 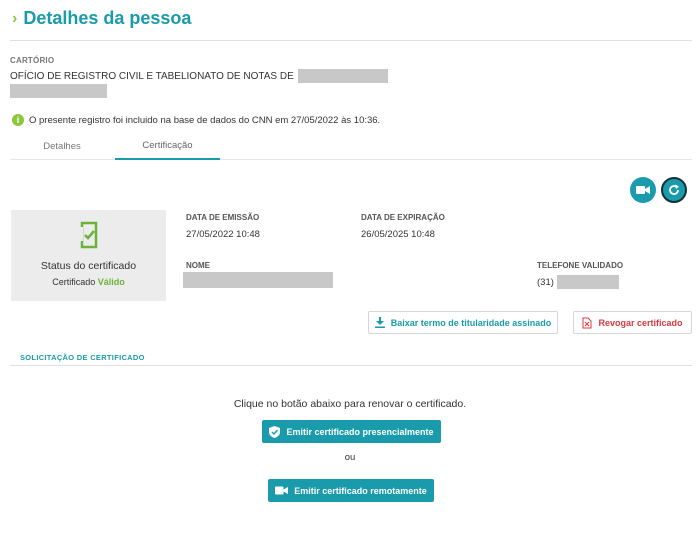 I want to click on issue-remote-label: Emitir certificado remotamente, so click(x=360, y=490).